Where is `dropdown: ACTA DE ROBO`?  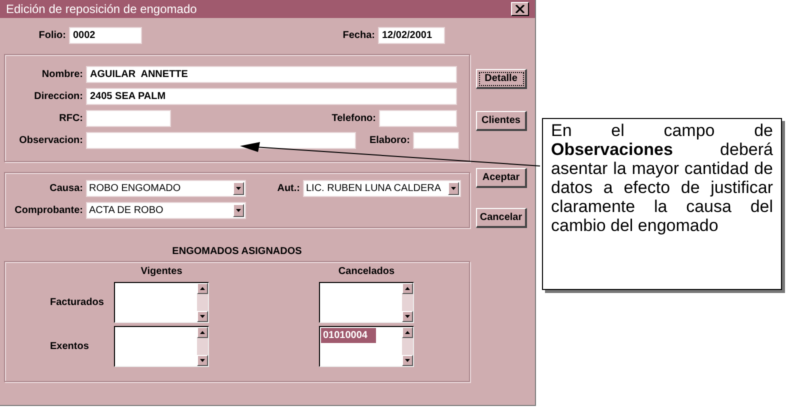 dropdown: ACTA DE ROBO is located at coordinates (166, 210).